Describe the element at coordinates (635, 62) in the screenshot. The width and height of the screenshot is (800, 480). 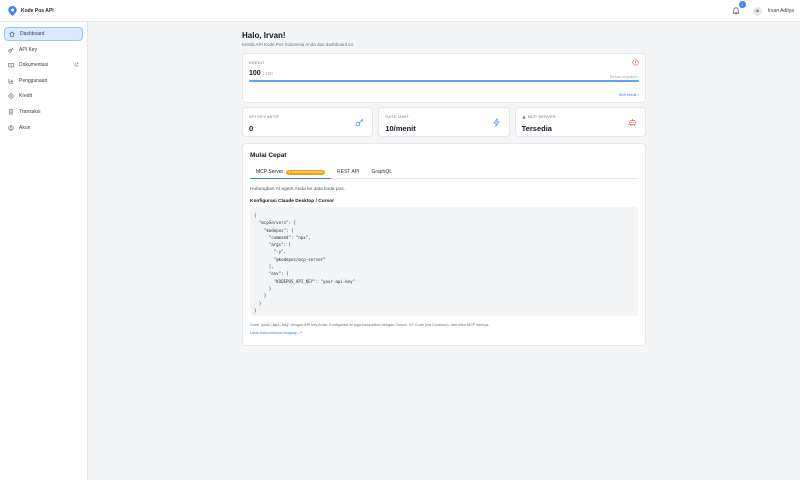
I see `alert-icon` at that location.